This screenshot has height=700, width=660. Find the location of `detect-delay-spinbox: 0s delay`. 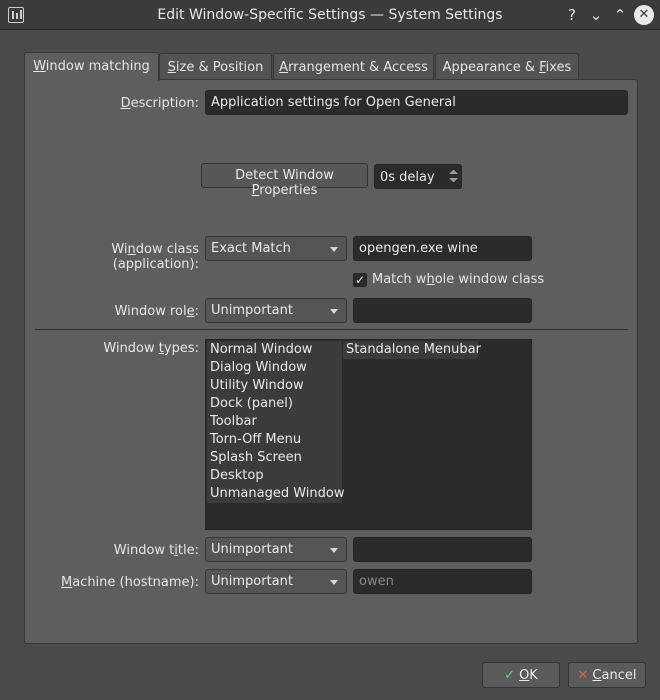

detect-delay-spinbox: 0s delay is located at coordinates (418, 176).